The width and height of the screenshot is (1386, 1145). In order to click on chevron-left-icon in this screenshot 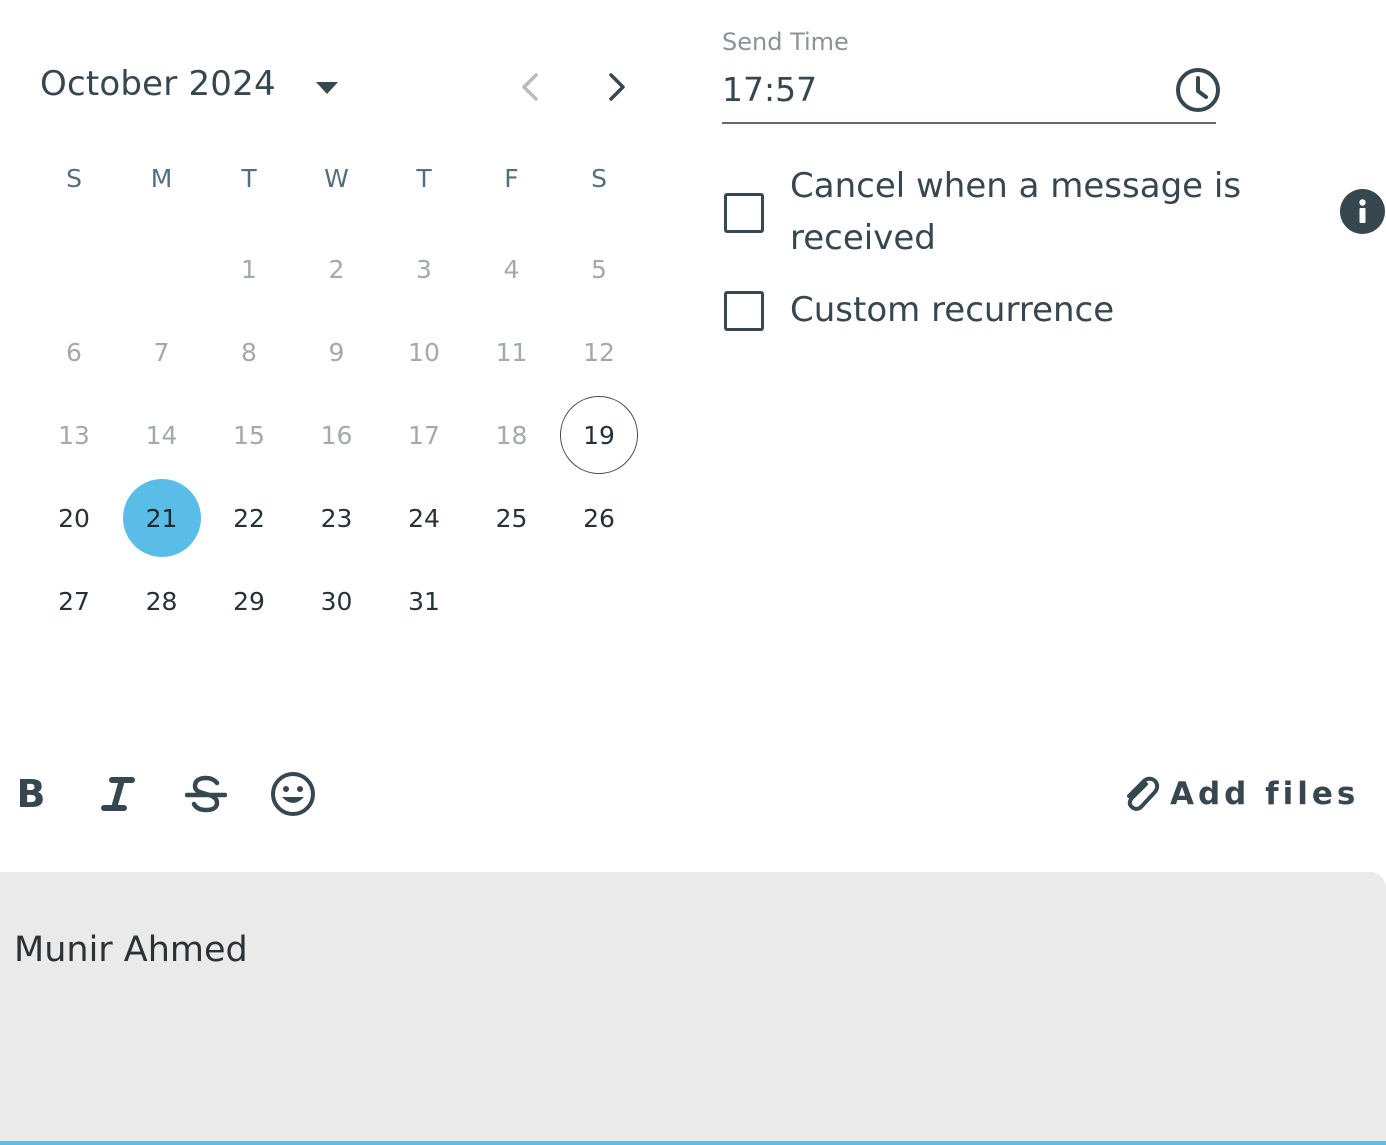, I will do `click(530, 87)`.